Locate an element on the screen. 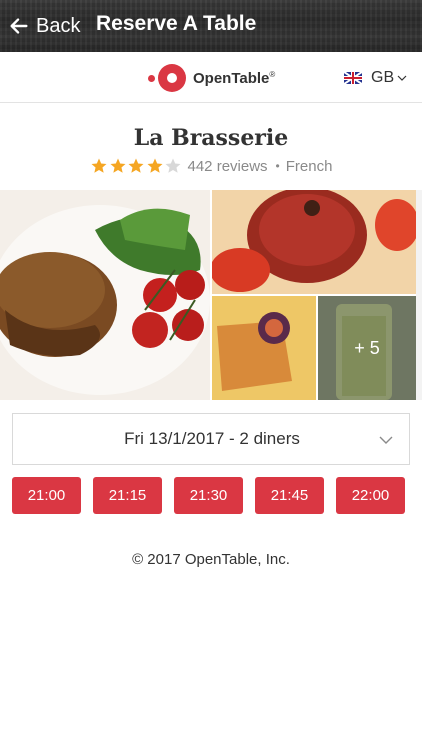 This screenshot has width=422, height=750. copyright: © 2017 OpenTable, Inc. is located at coordinates (211, 559).